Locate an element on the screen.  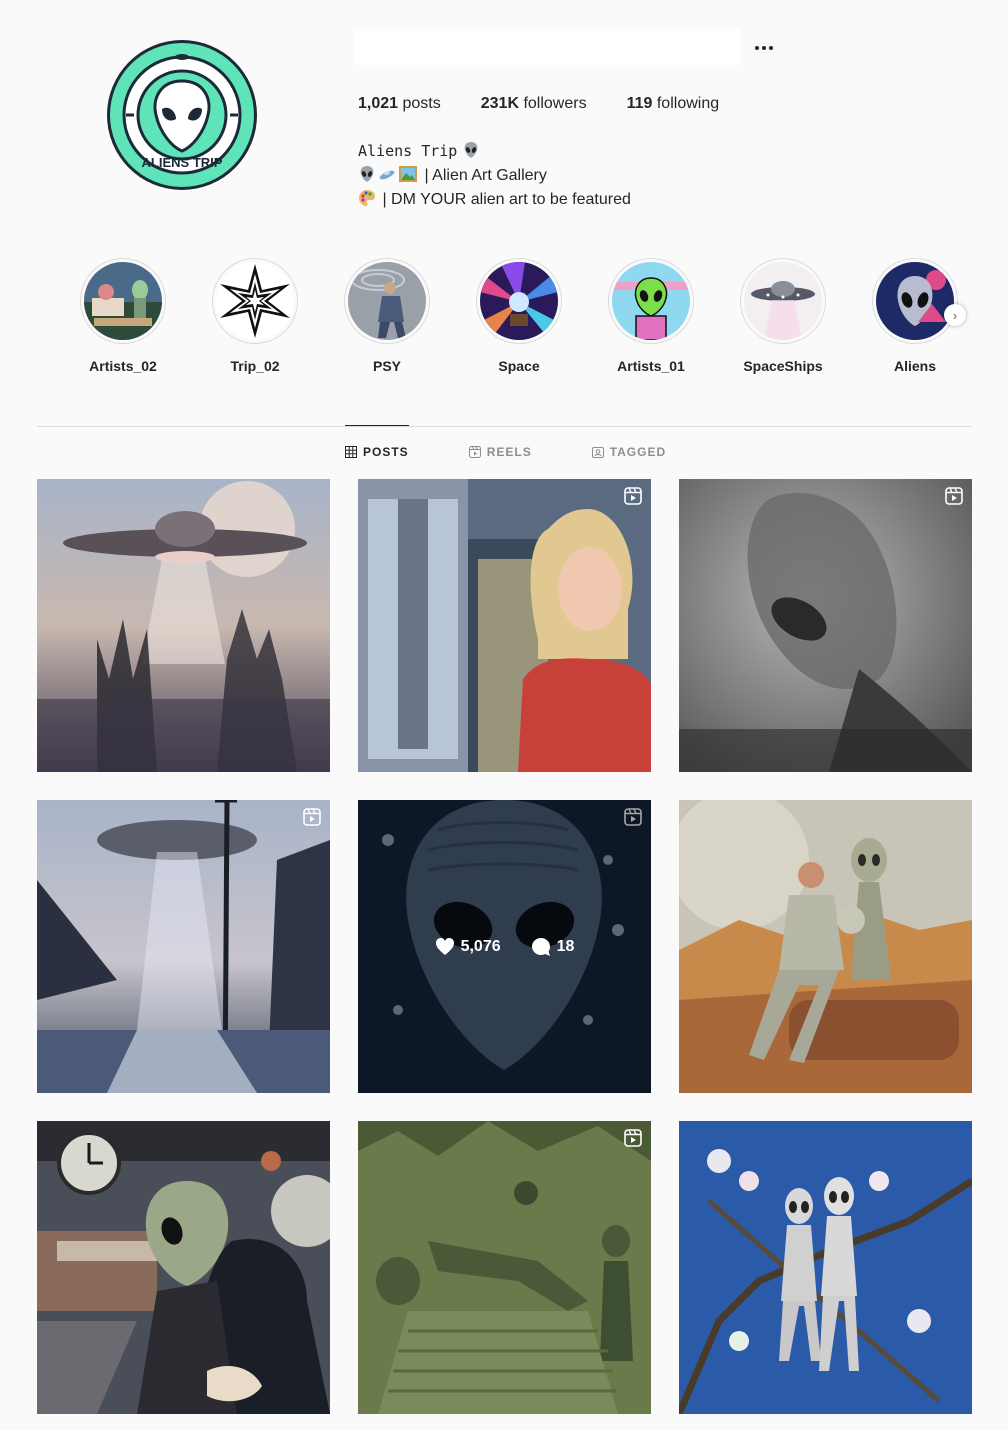
flying-saucer-emoji-icon is located at coordinates (387, 175).